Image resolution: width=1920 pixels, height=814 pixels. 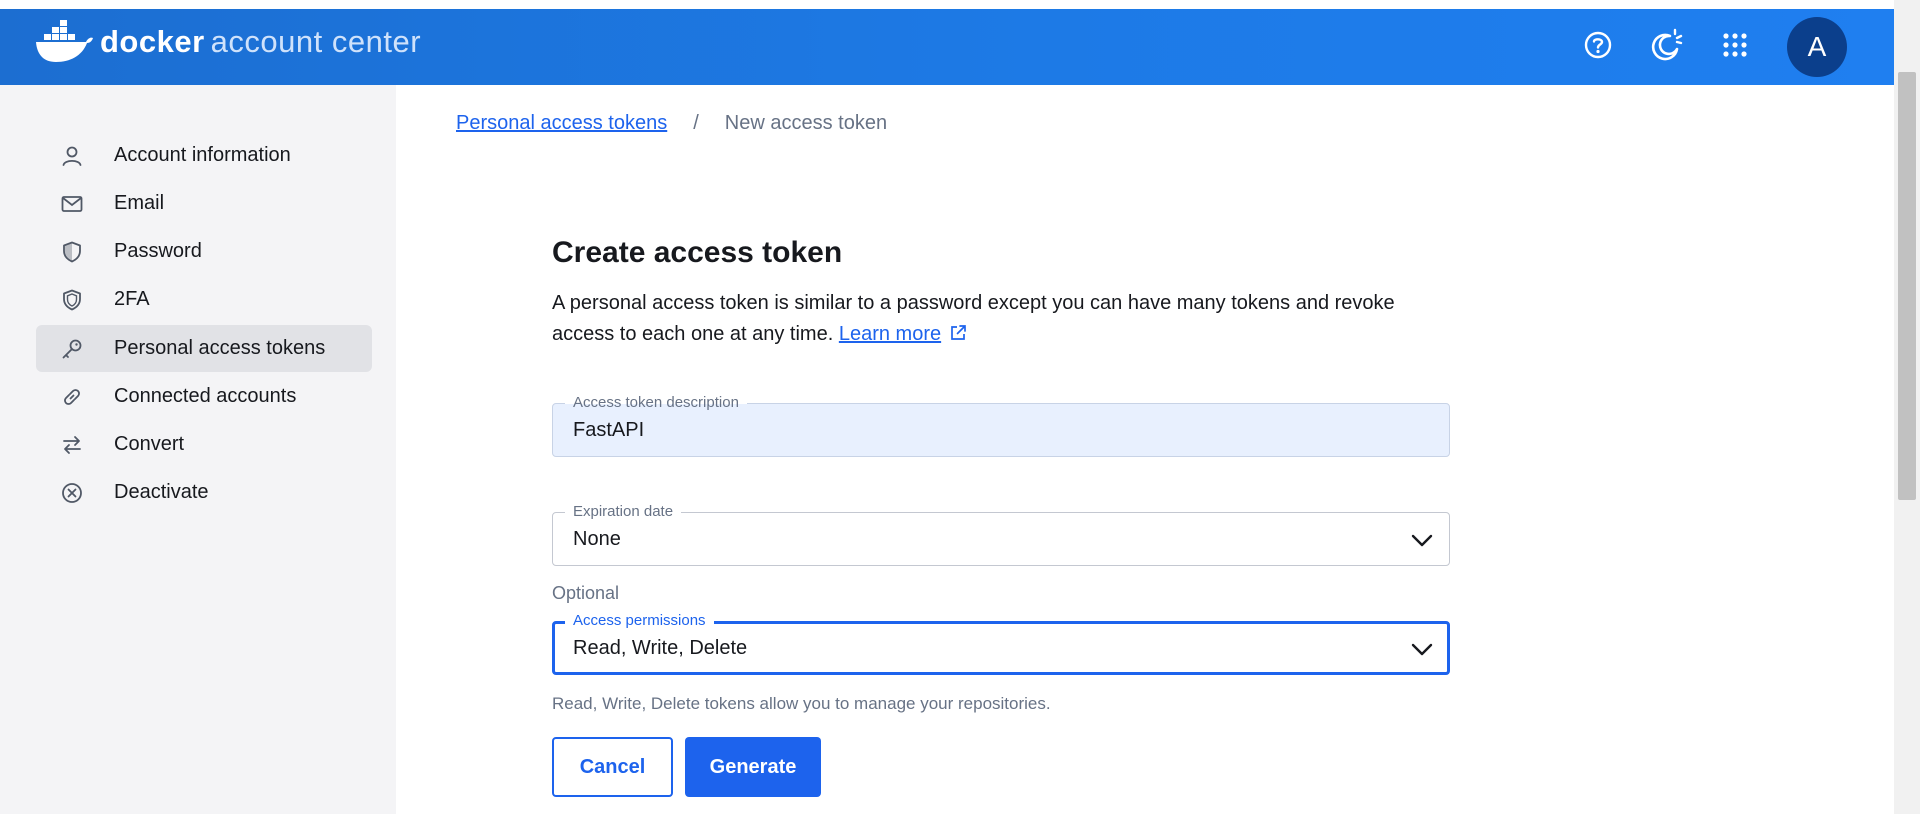 What do you see at coordinates (72, 156) in the screenshot?
I see `user-icon` at bounding box center [72, 156].